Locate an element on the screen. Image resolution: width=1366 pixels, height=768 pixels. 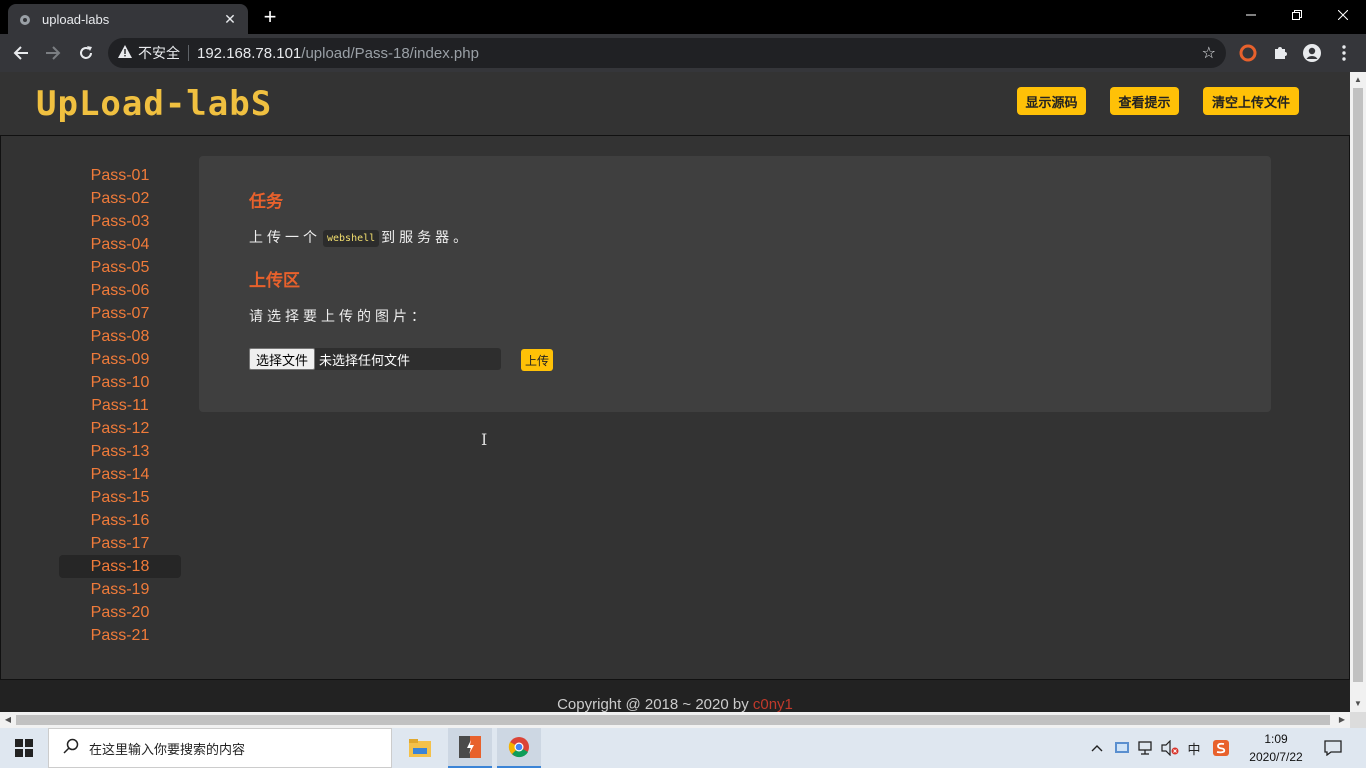
url-host: 192.168.78.101 is located at coordinates (249, 53).